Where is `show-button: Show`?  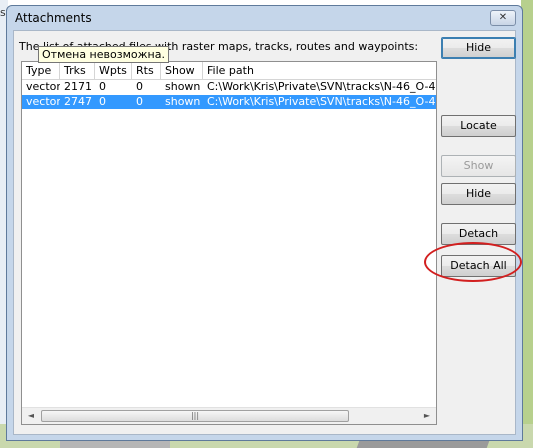
show-button: Show is located at coordinates (478, 166).